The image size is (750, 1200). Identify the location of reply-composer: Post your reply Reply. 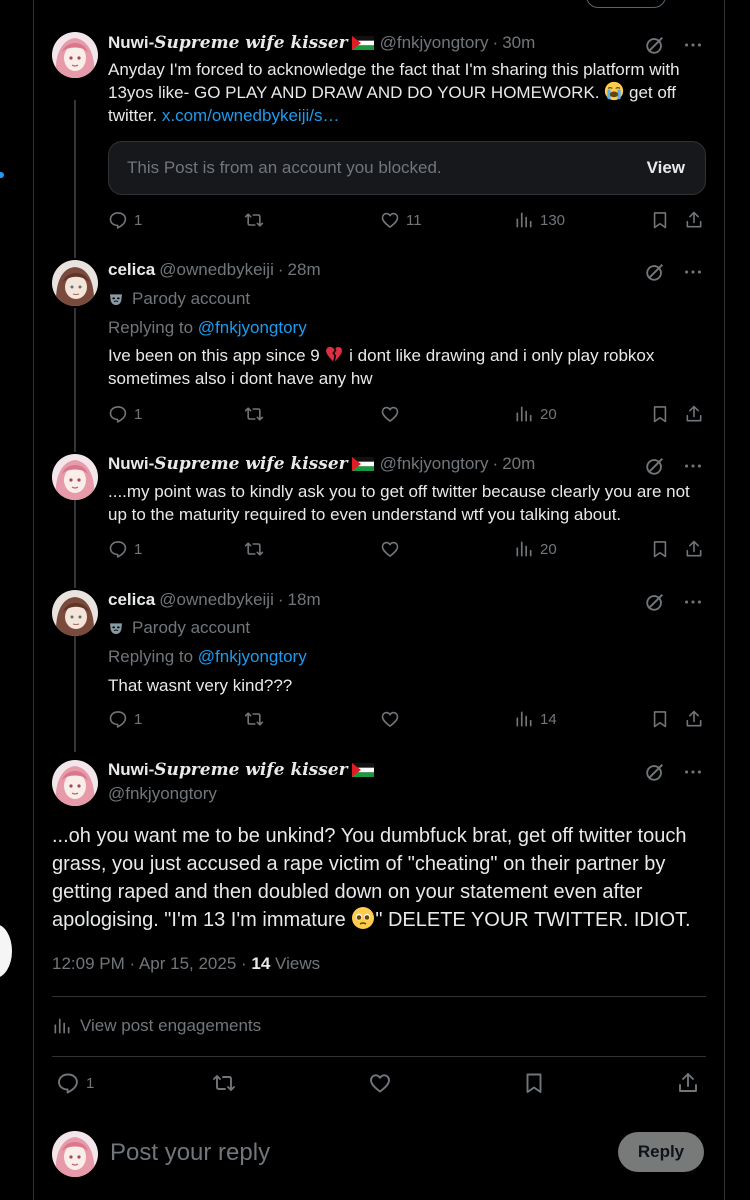
(382, 1154).